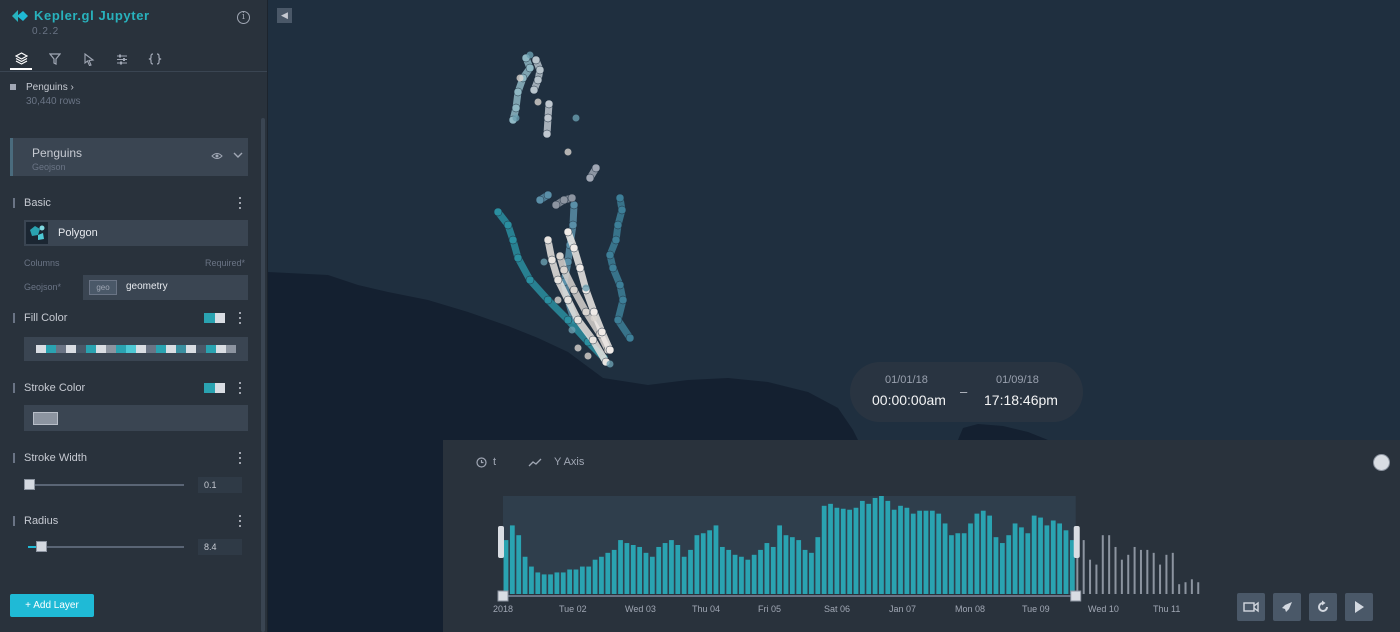 The height and width of the screenshot is (632, 1400). What do you see at coordinates (1323, 607) in the screenshot?
I see `reset-button` at bounding box center [1323, 607].